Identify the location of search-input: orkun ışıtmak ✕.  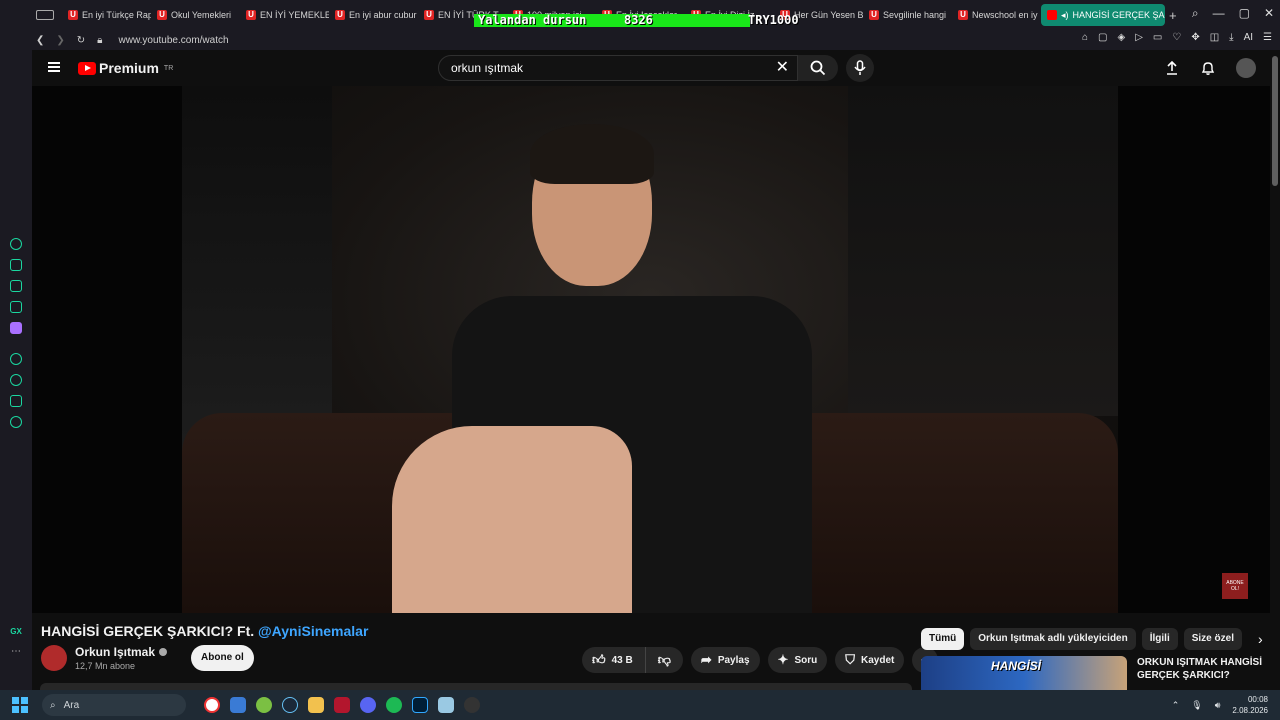
(618, 68).